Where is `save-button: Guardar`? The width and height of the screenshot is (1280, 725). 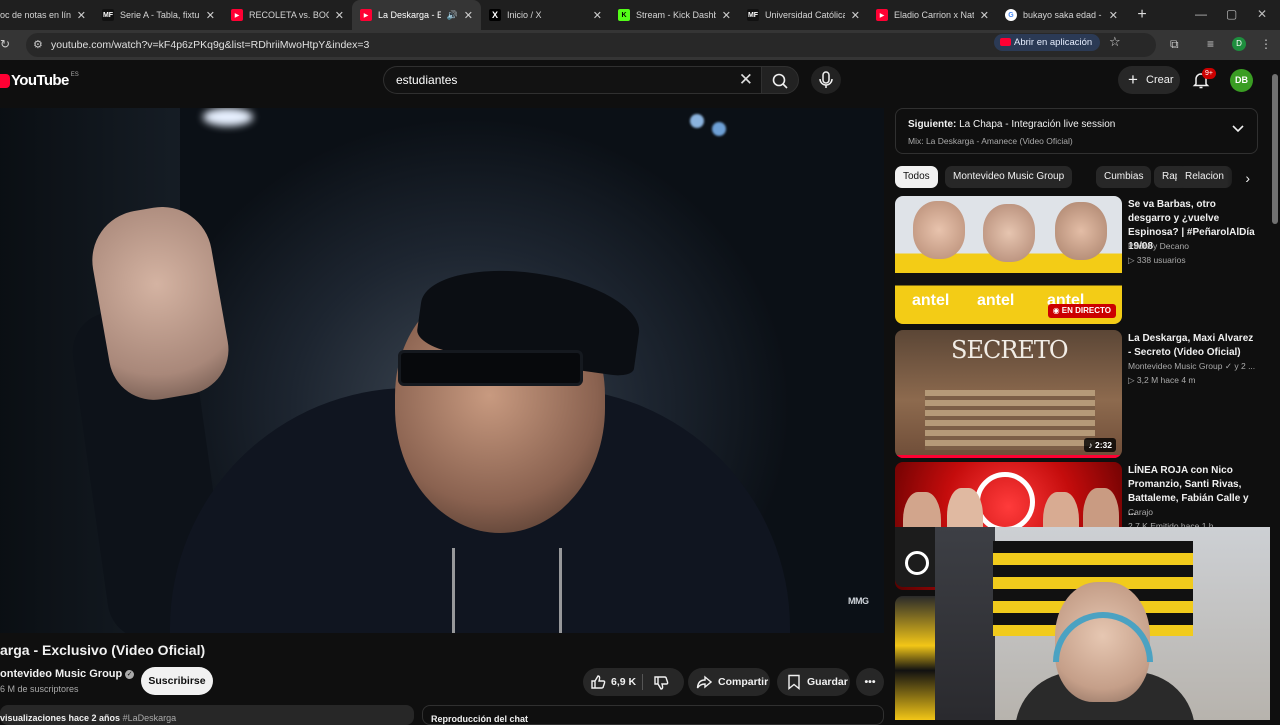
save-button: Guardar is located at coordinates (813, 682).